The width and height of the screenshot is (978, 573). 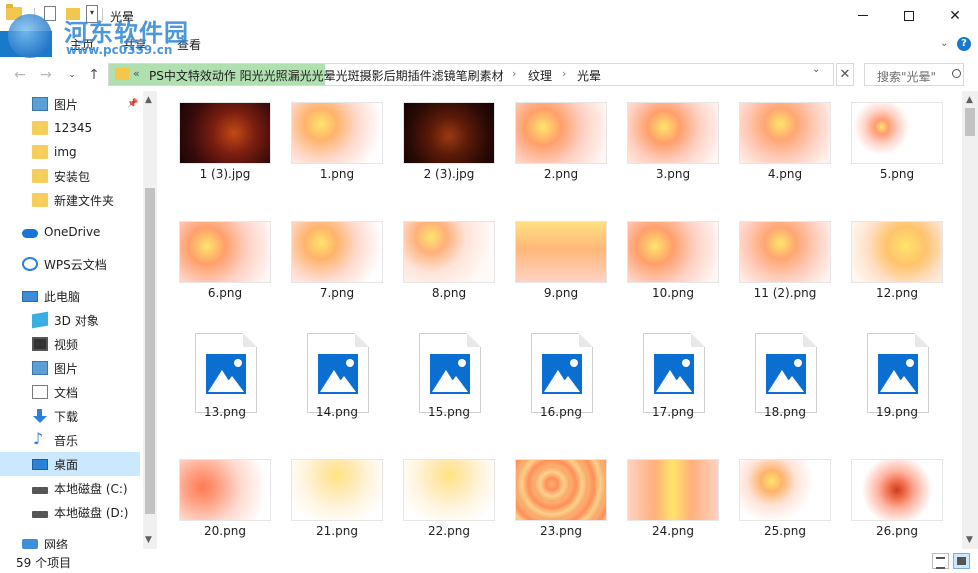 What do you see at coordinates (438, 262) in the screenshot?
I see `file-item: 8.png` at bounding box center [438, 262].